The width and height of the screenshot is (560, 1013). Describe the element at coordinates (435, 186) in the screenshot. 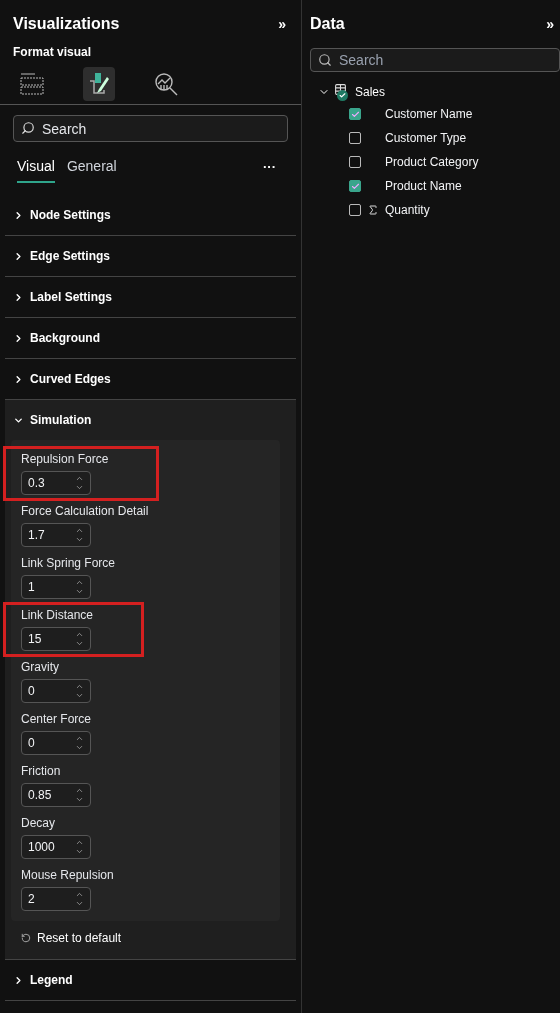

I see `field-item: Product Name` at that location.